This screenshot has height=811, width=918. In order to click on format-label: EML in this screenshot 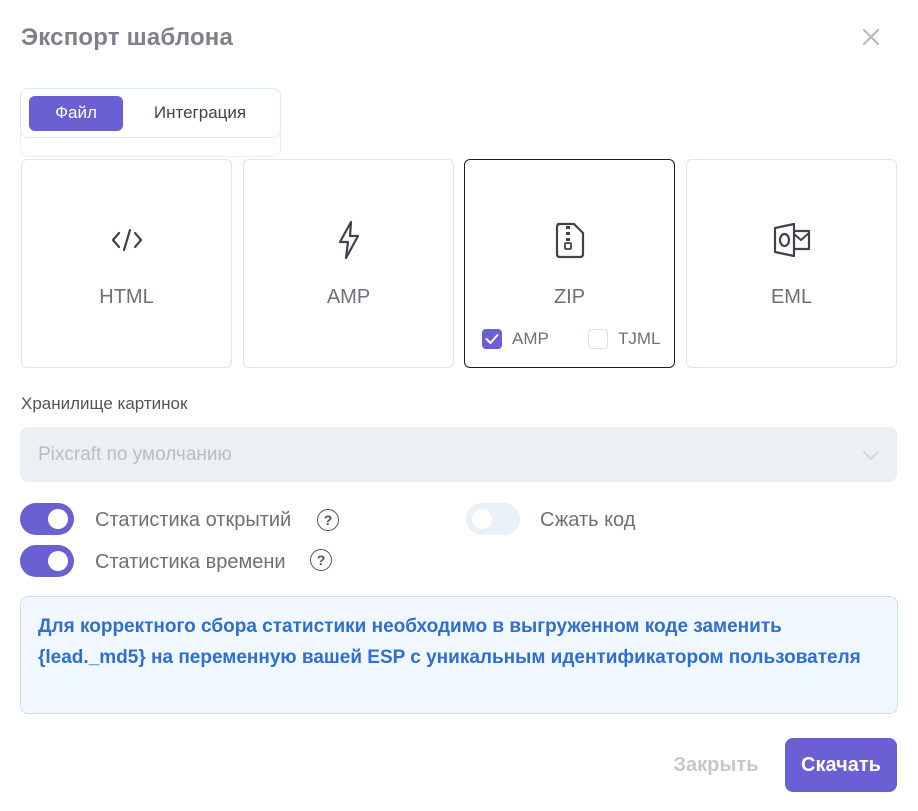, I will do `click(791, 297)`.